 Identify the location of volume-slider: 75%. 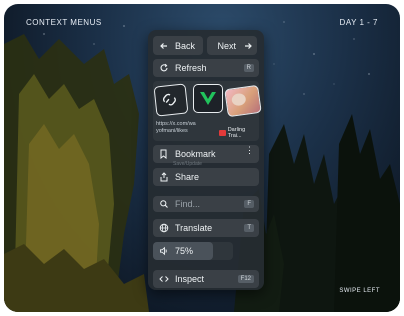
(193, 251).